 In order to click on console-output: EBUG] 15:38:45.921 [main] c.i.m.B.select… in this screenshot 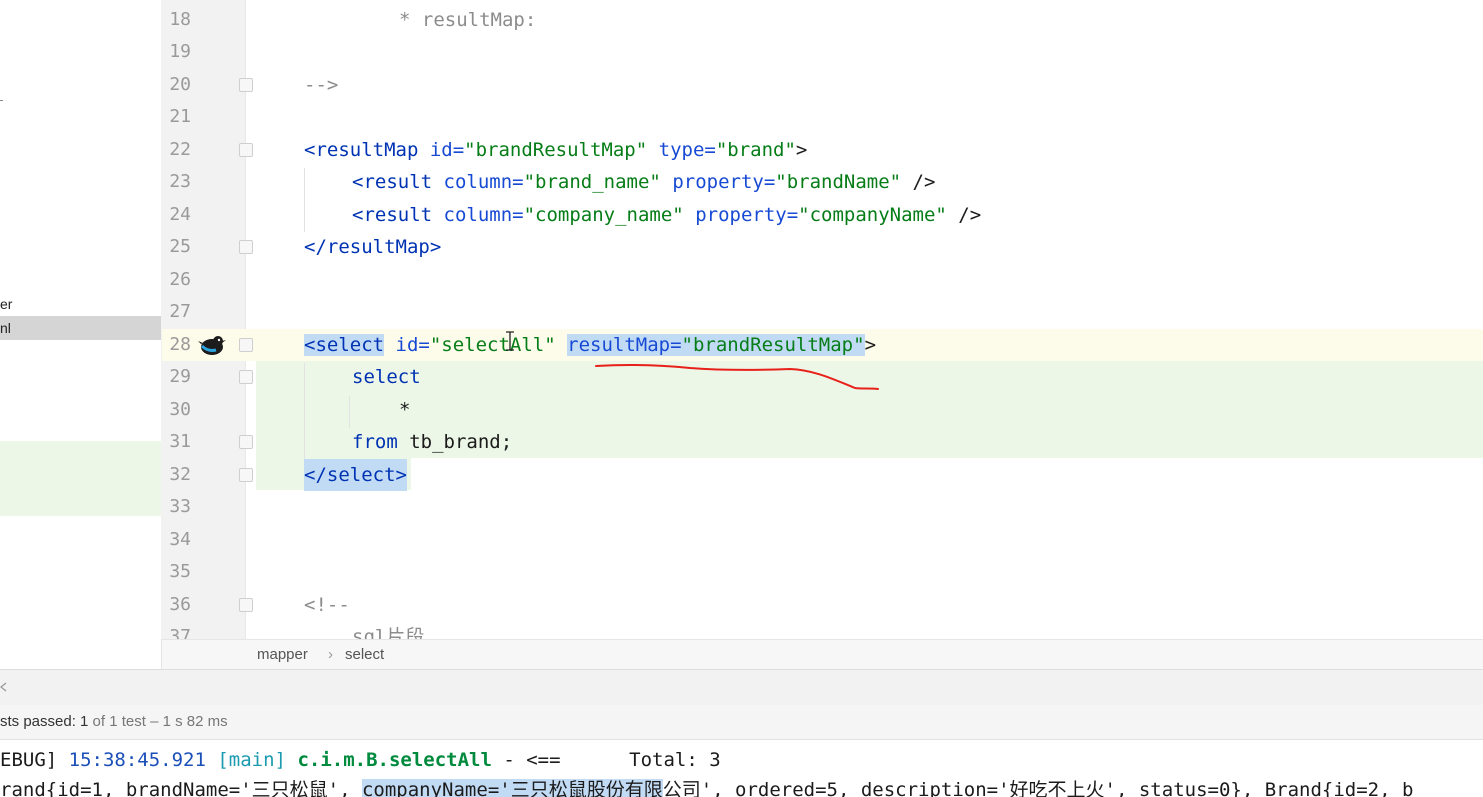, I will do `click(741, 768)`.